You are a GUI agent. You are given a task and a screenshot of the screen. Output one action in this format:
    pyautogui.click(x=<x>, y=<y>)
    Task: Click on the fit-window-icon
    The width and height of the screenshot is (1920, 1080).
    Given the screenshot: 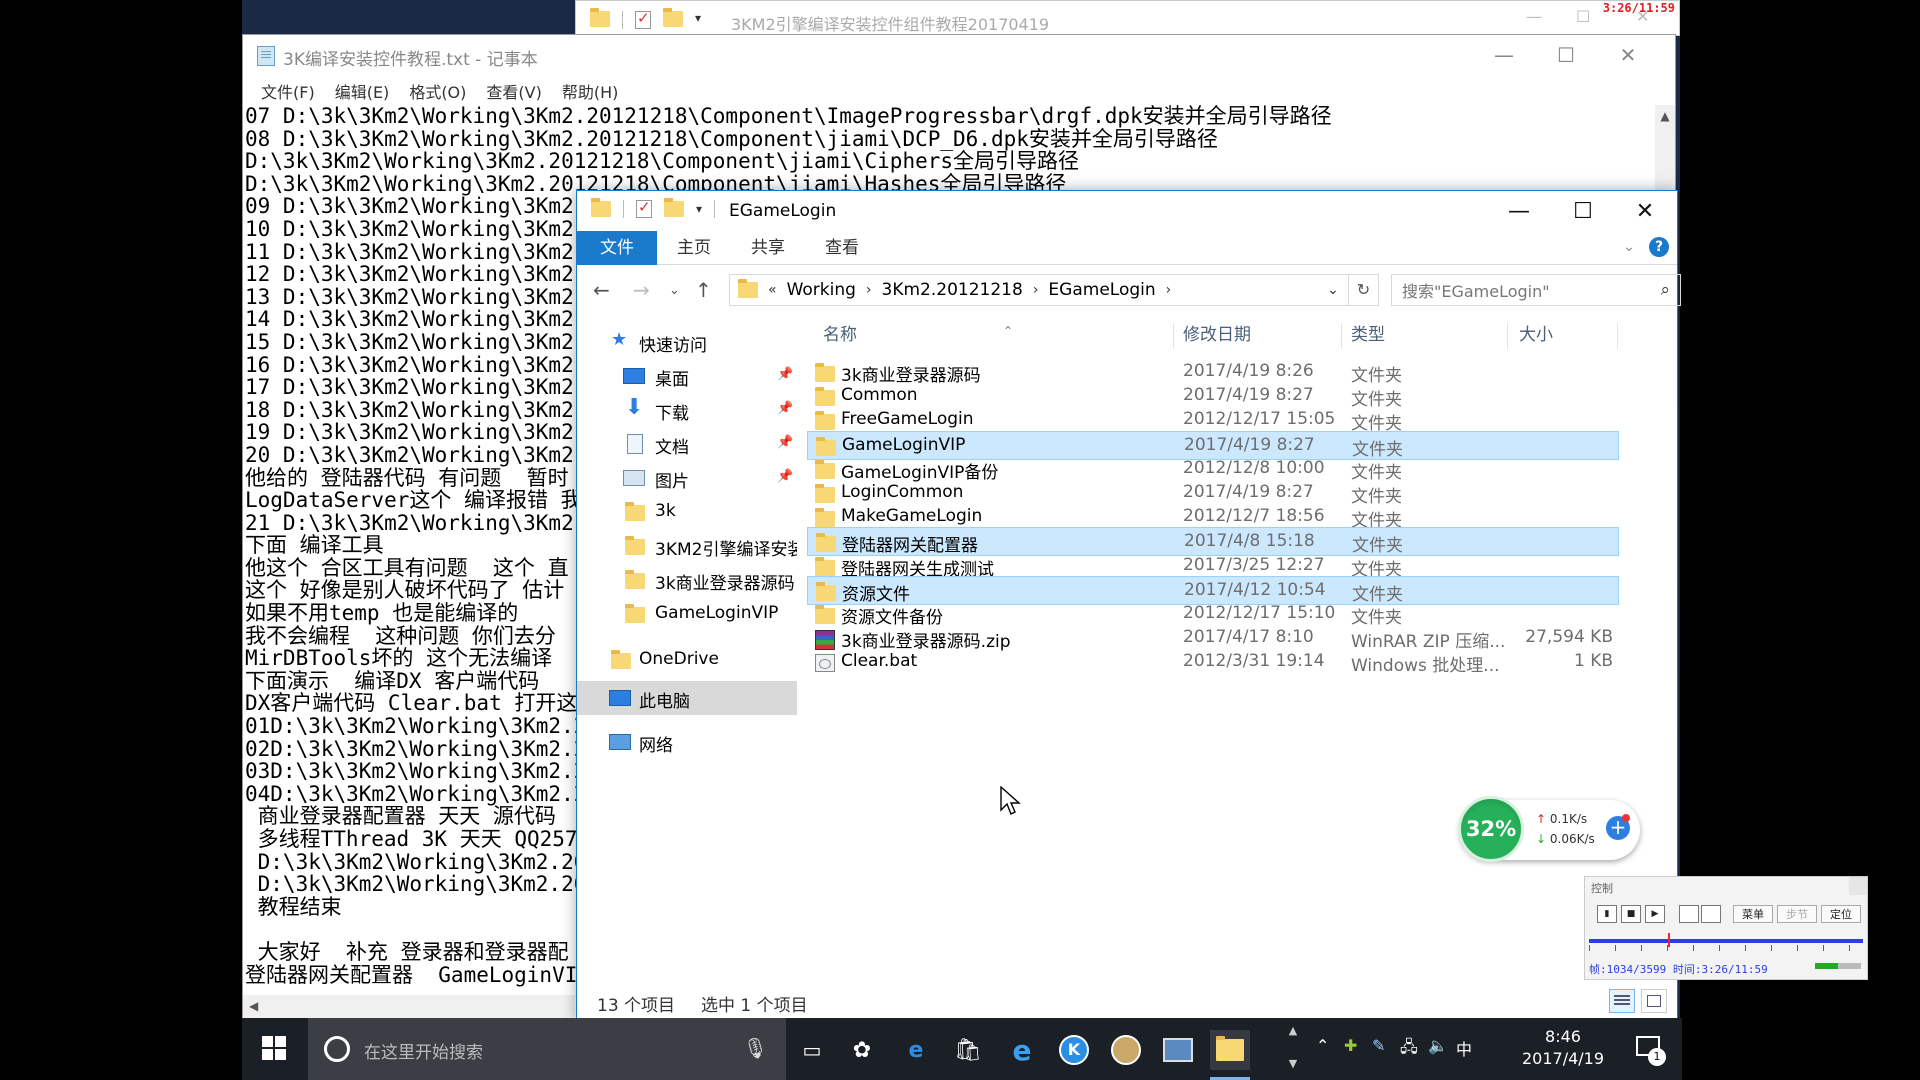 What is the action you would take?
    pyautogui.click(x=1689, y=914)
    